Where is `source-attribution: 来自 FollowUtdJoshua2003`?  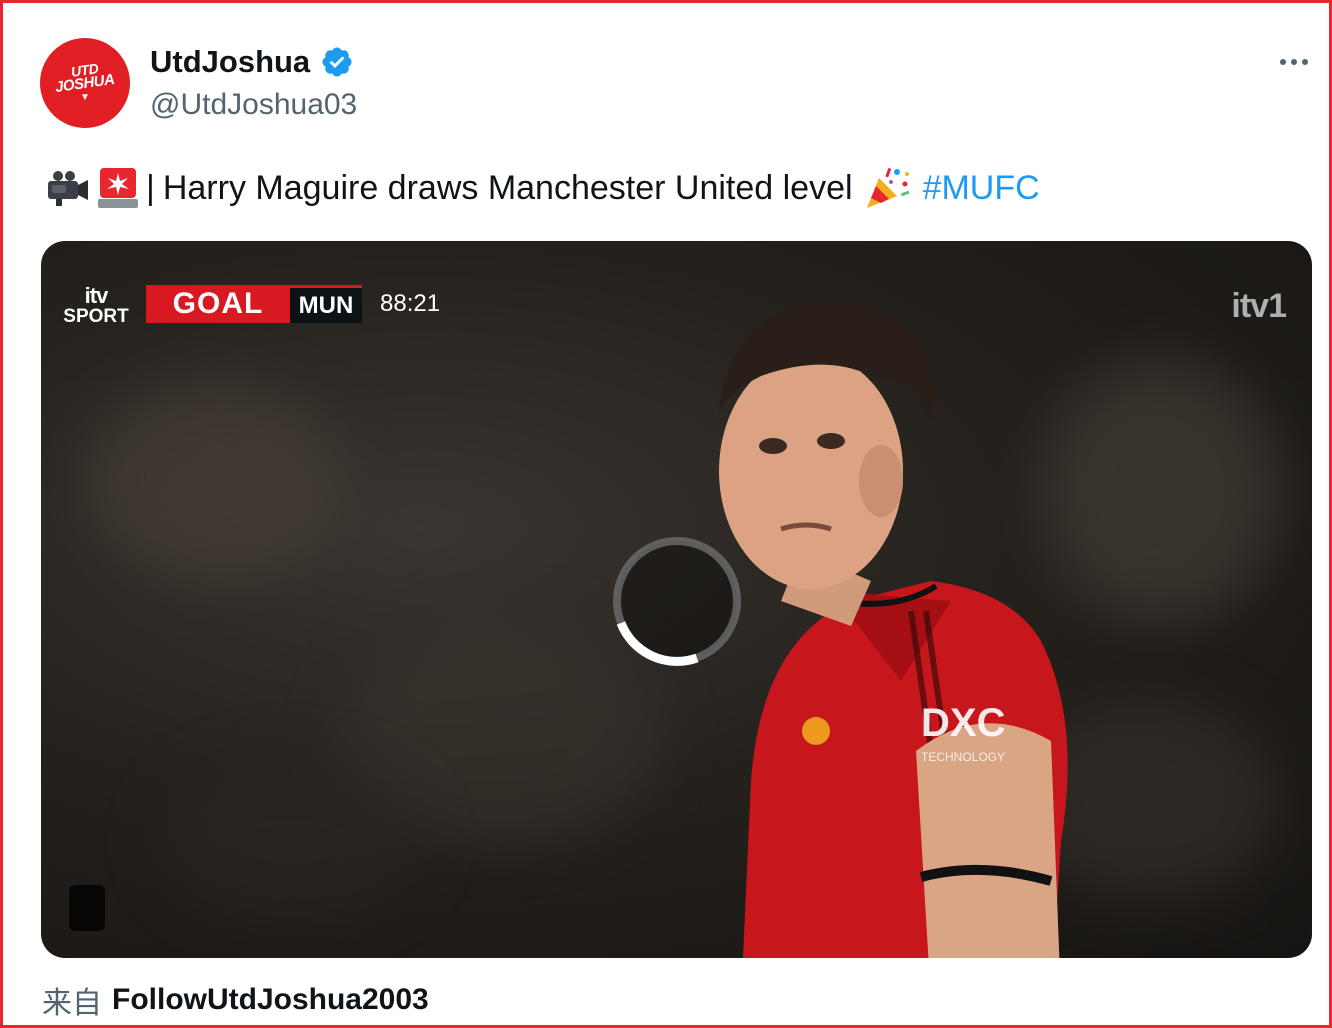 source-attribution: 来自 FollowUtdJoshua2003 is located at coordinates (235, 1000).